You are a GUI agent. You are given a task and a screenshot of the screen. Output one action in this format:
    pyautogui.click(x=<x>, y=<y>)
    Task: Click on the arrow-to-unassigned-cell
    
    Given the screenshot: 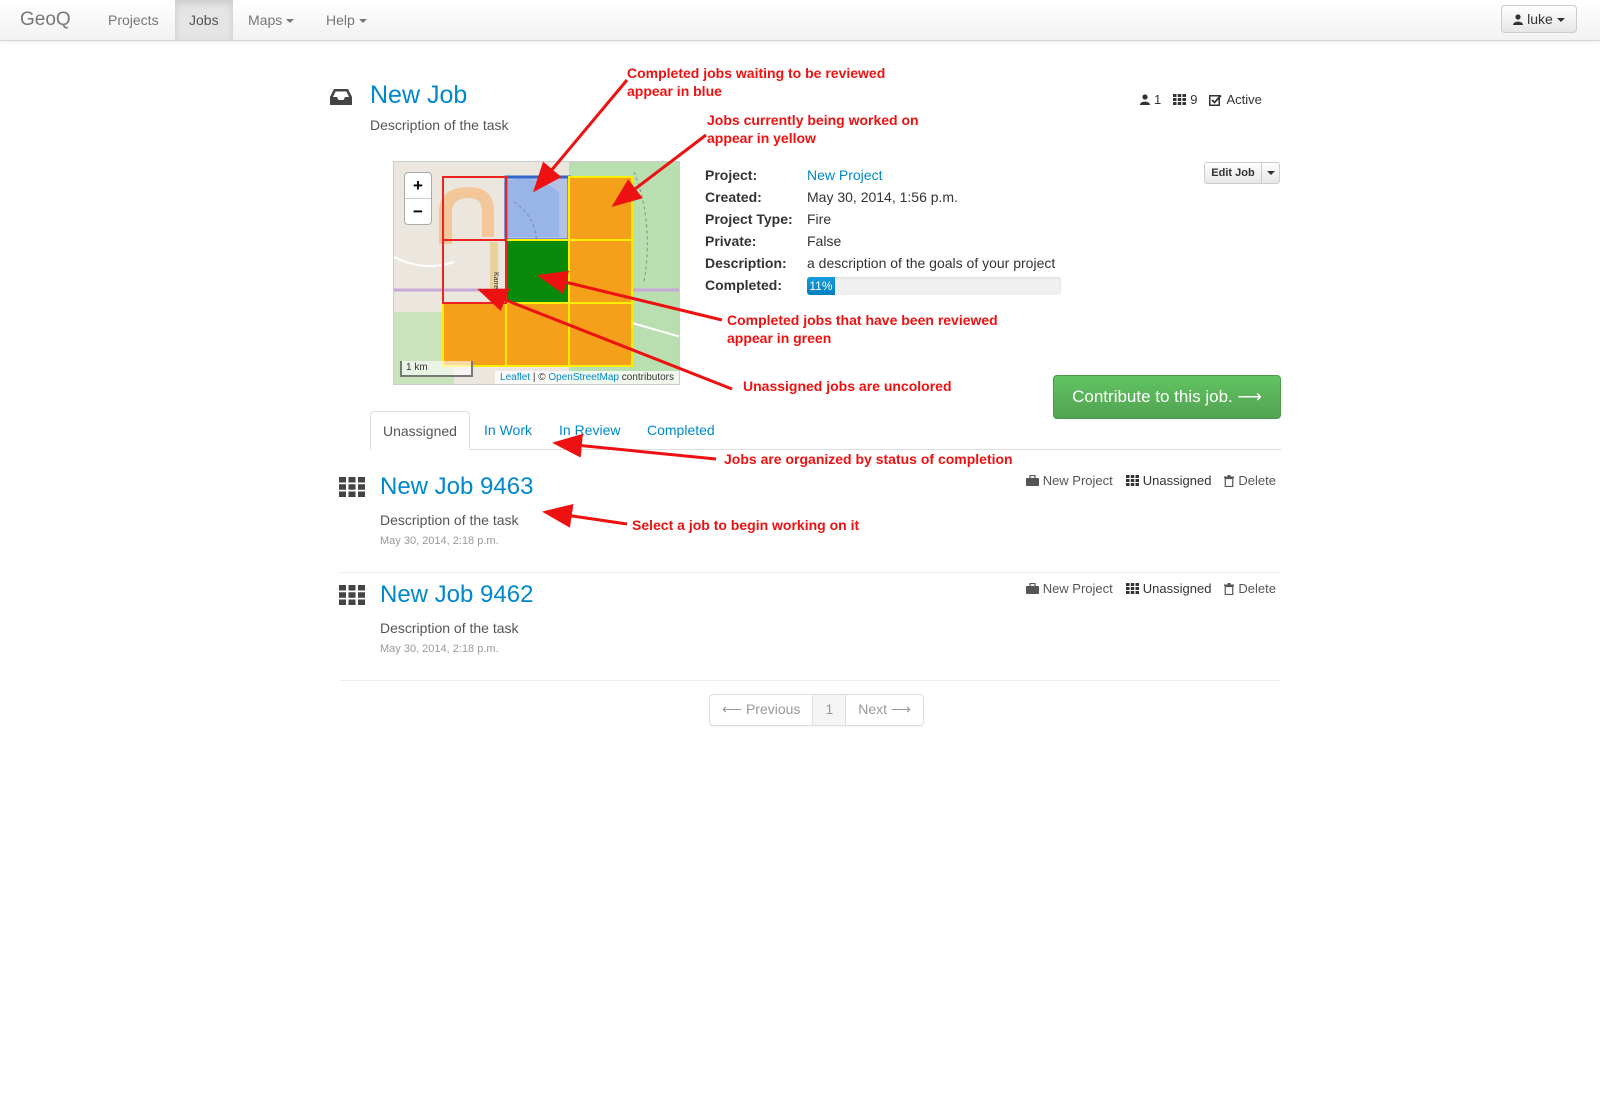 What is the action you would take?
    pyautogui.click(x=605, y=339)
    